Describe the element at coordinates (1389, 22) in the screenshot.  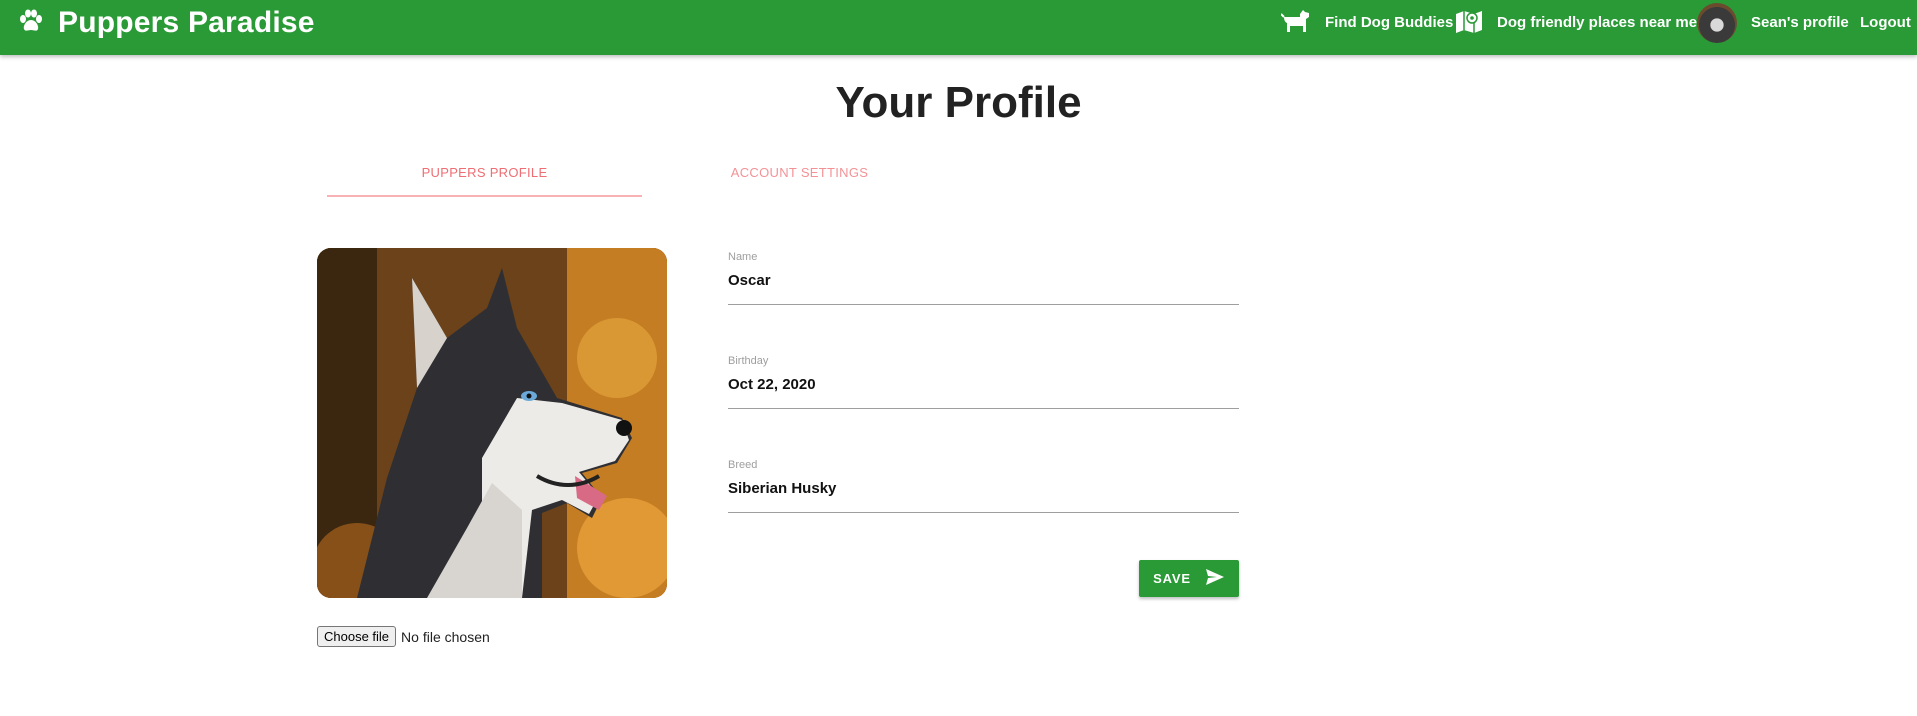
I see `nav-find-dog-buddies-label: Find Dog Buddies` at that location.